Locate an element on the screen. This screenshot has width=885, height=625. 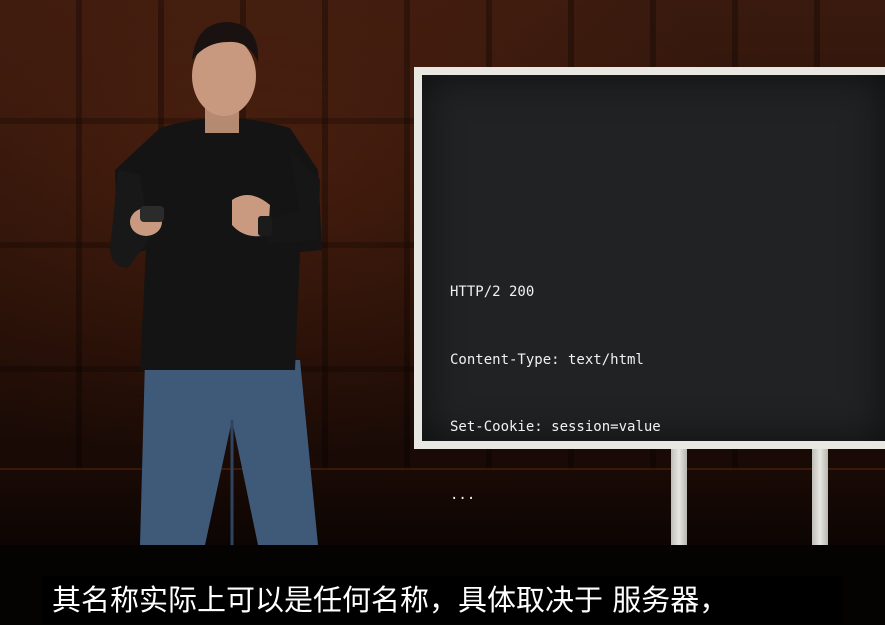
subtitle-text: 其名称实际上可以是任何名称，具体取决于 服务器， is located at coordinates (442, 600).